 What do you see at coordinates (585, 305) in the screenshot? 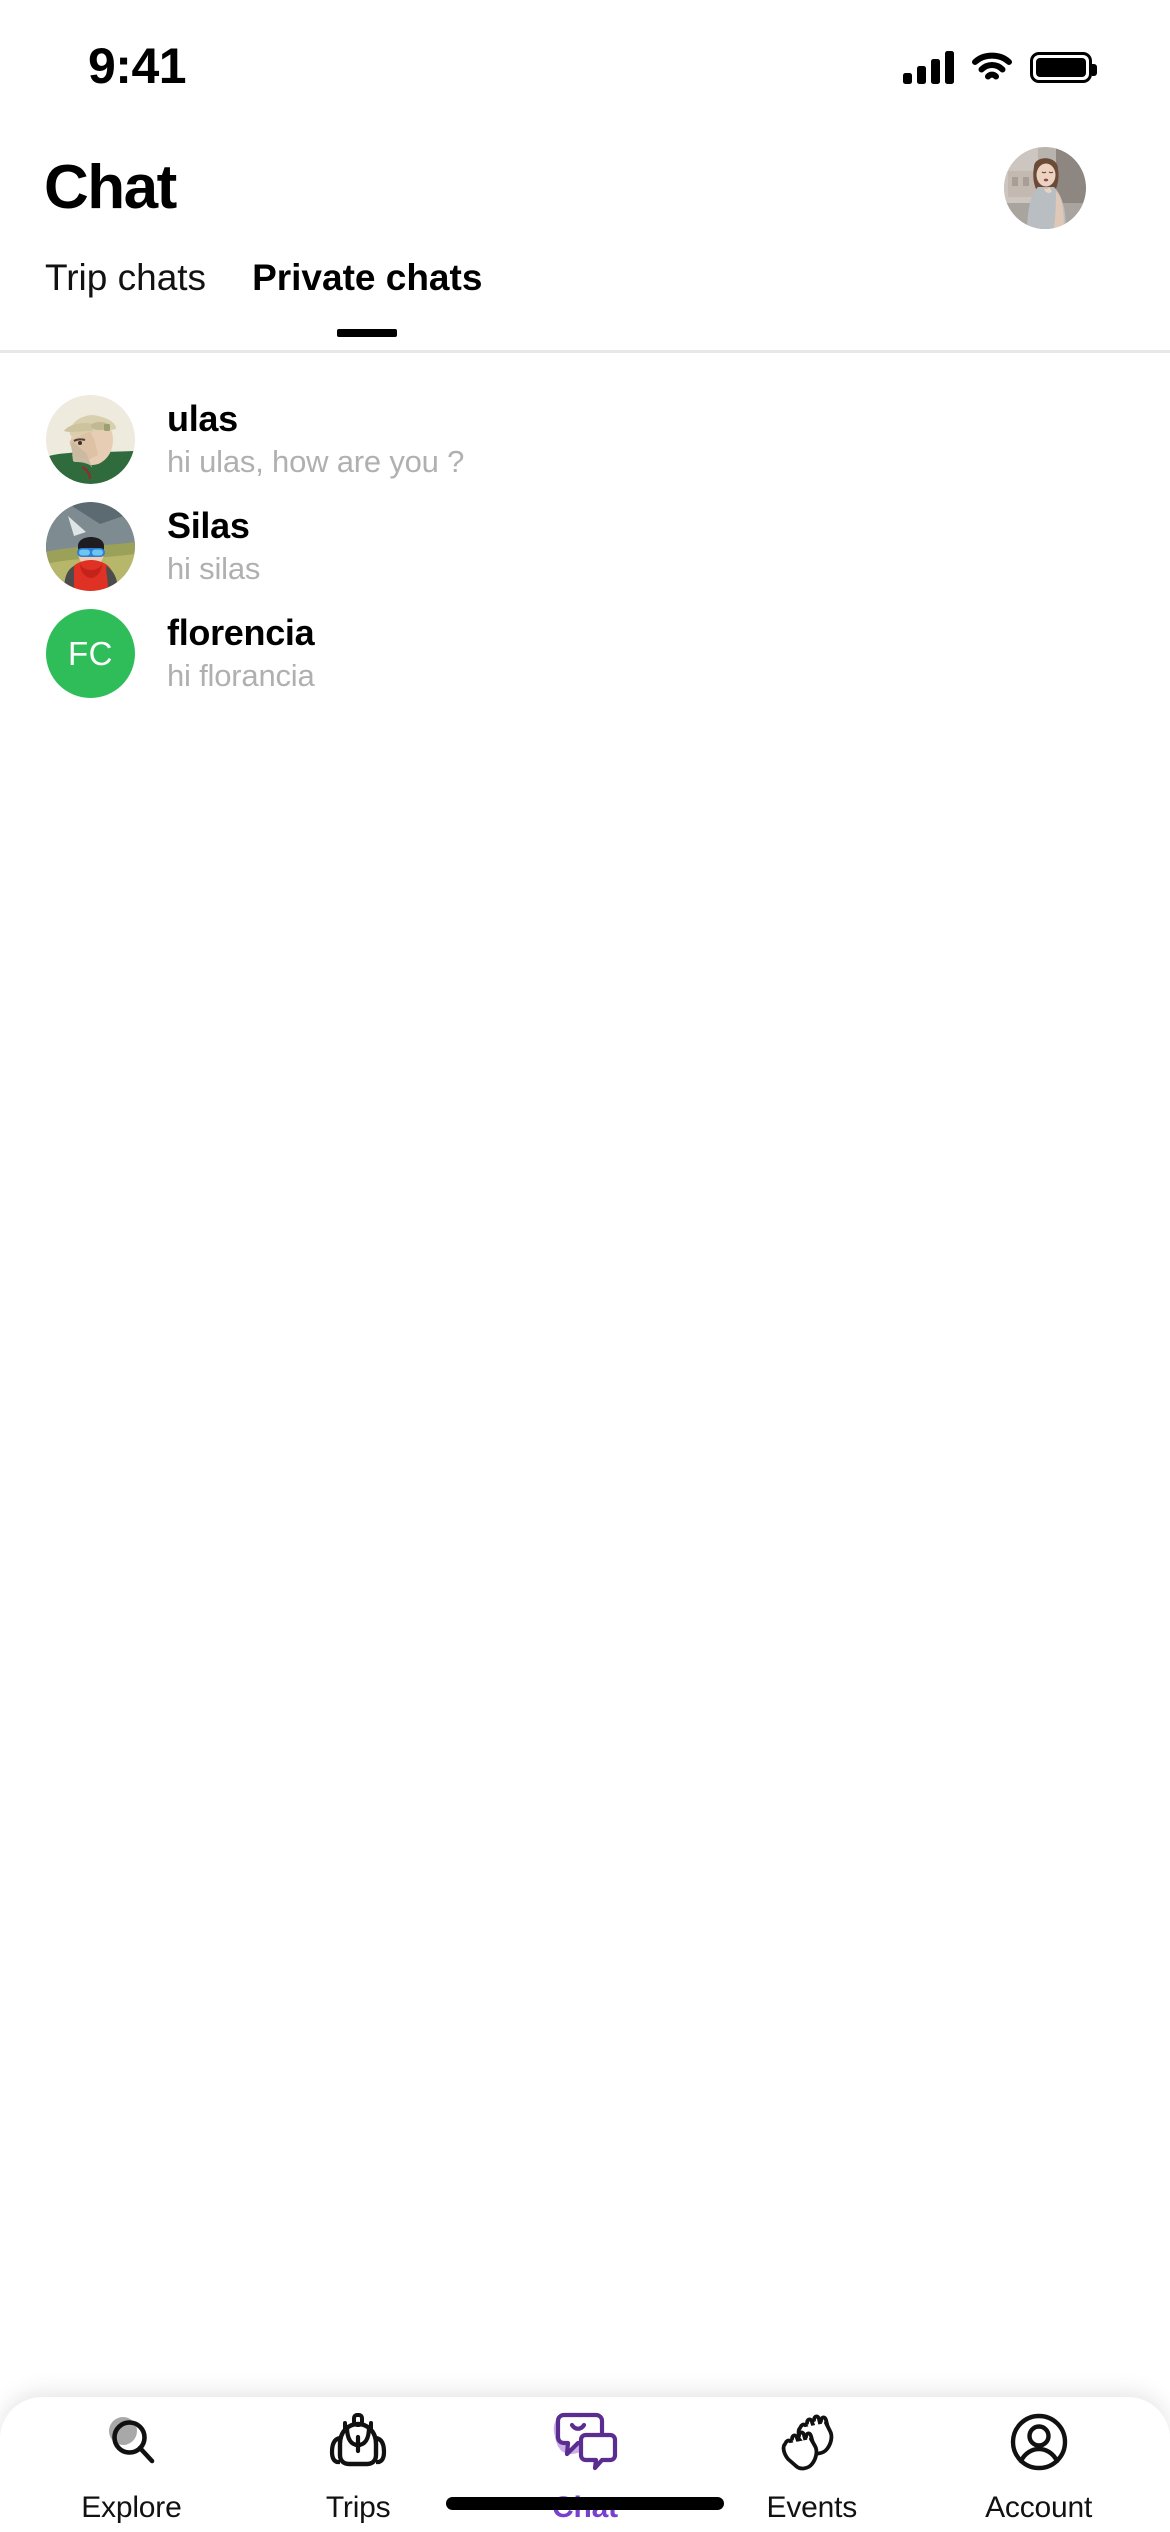
I see `chat-tabs: Trip chats Private chats` at bounding box center [585, 305].